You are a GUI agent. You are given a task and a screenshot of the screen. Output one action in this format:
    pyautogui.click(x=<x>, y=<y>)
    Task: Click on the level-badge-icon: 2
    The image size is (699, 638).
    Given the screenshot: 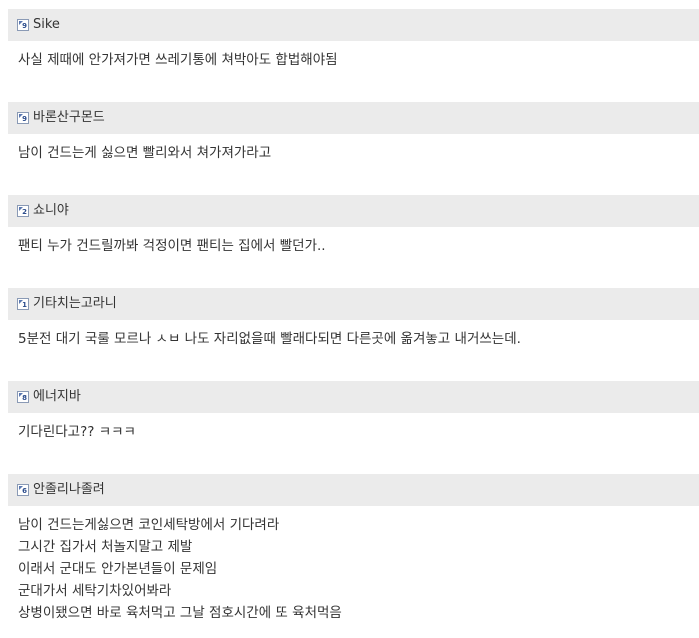 What is the action you would take?
    pyautogui.click(x=23, y=211)
    